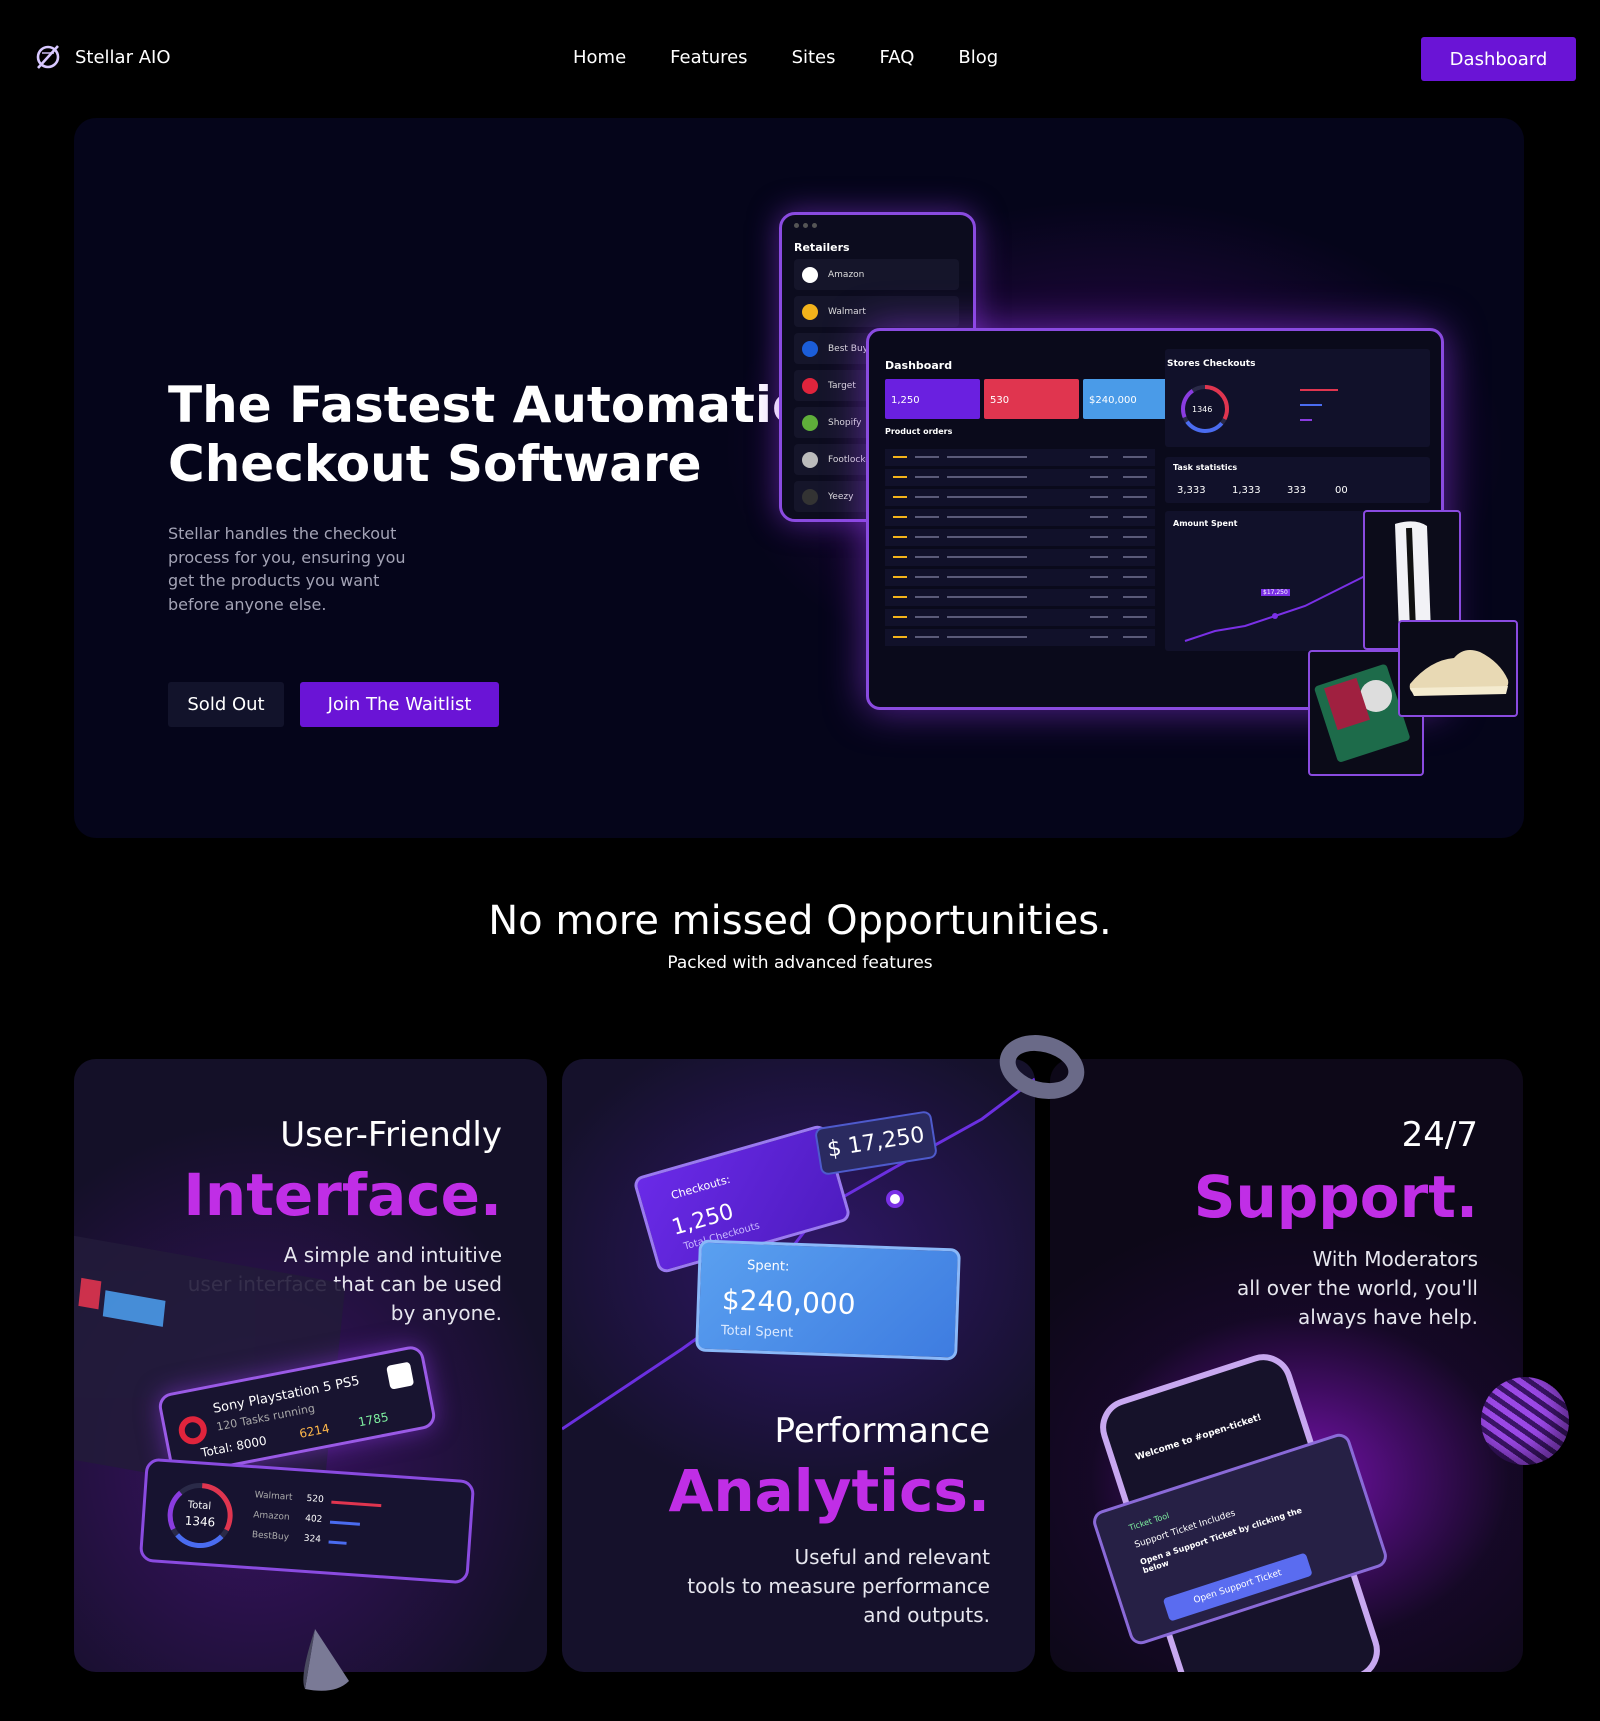  I want to click on nav-faq: FAQ, so click(897, 57).